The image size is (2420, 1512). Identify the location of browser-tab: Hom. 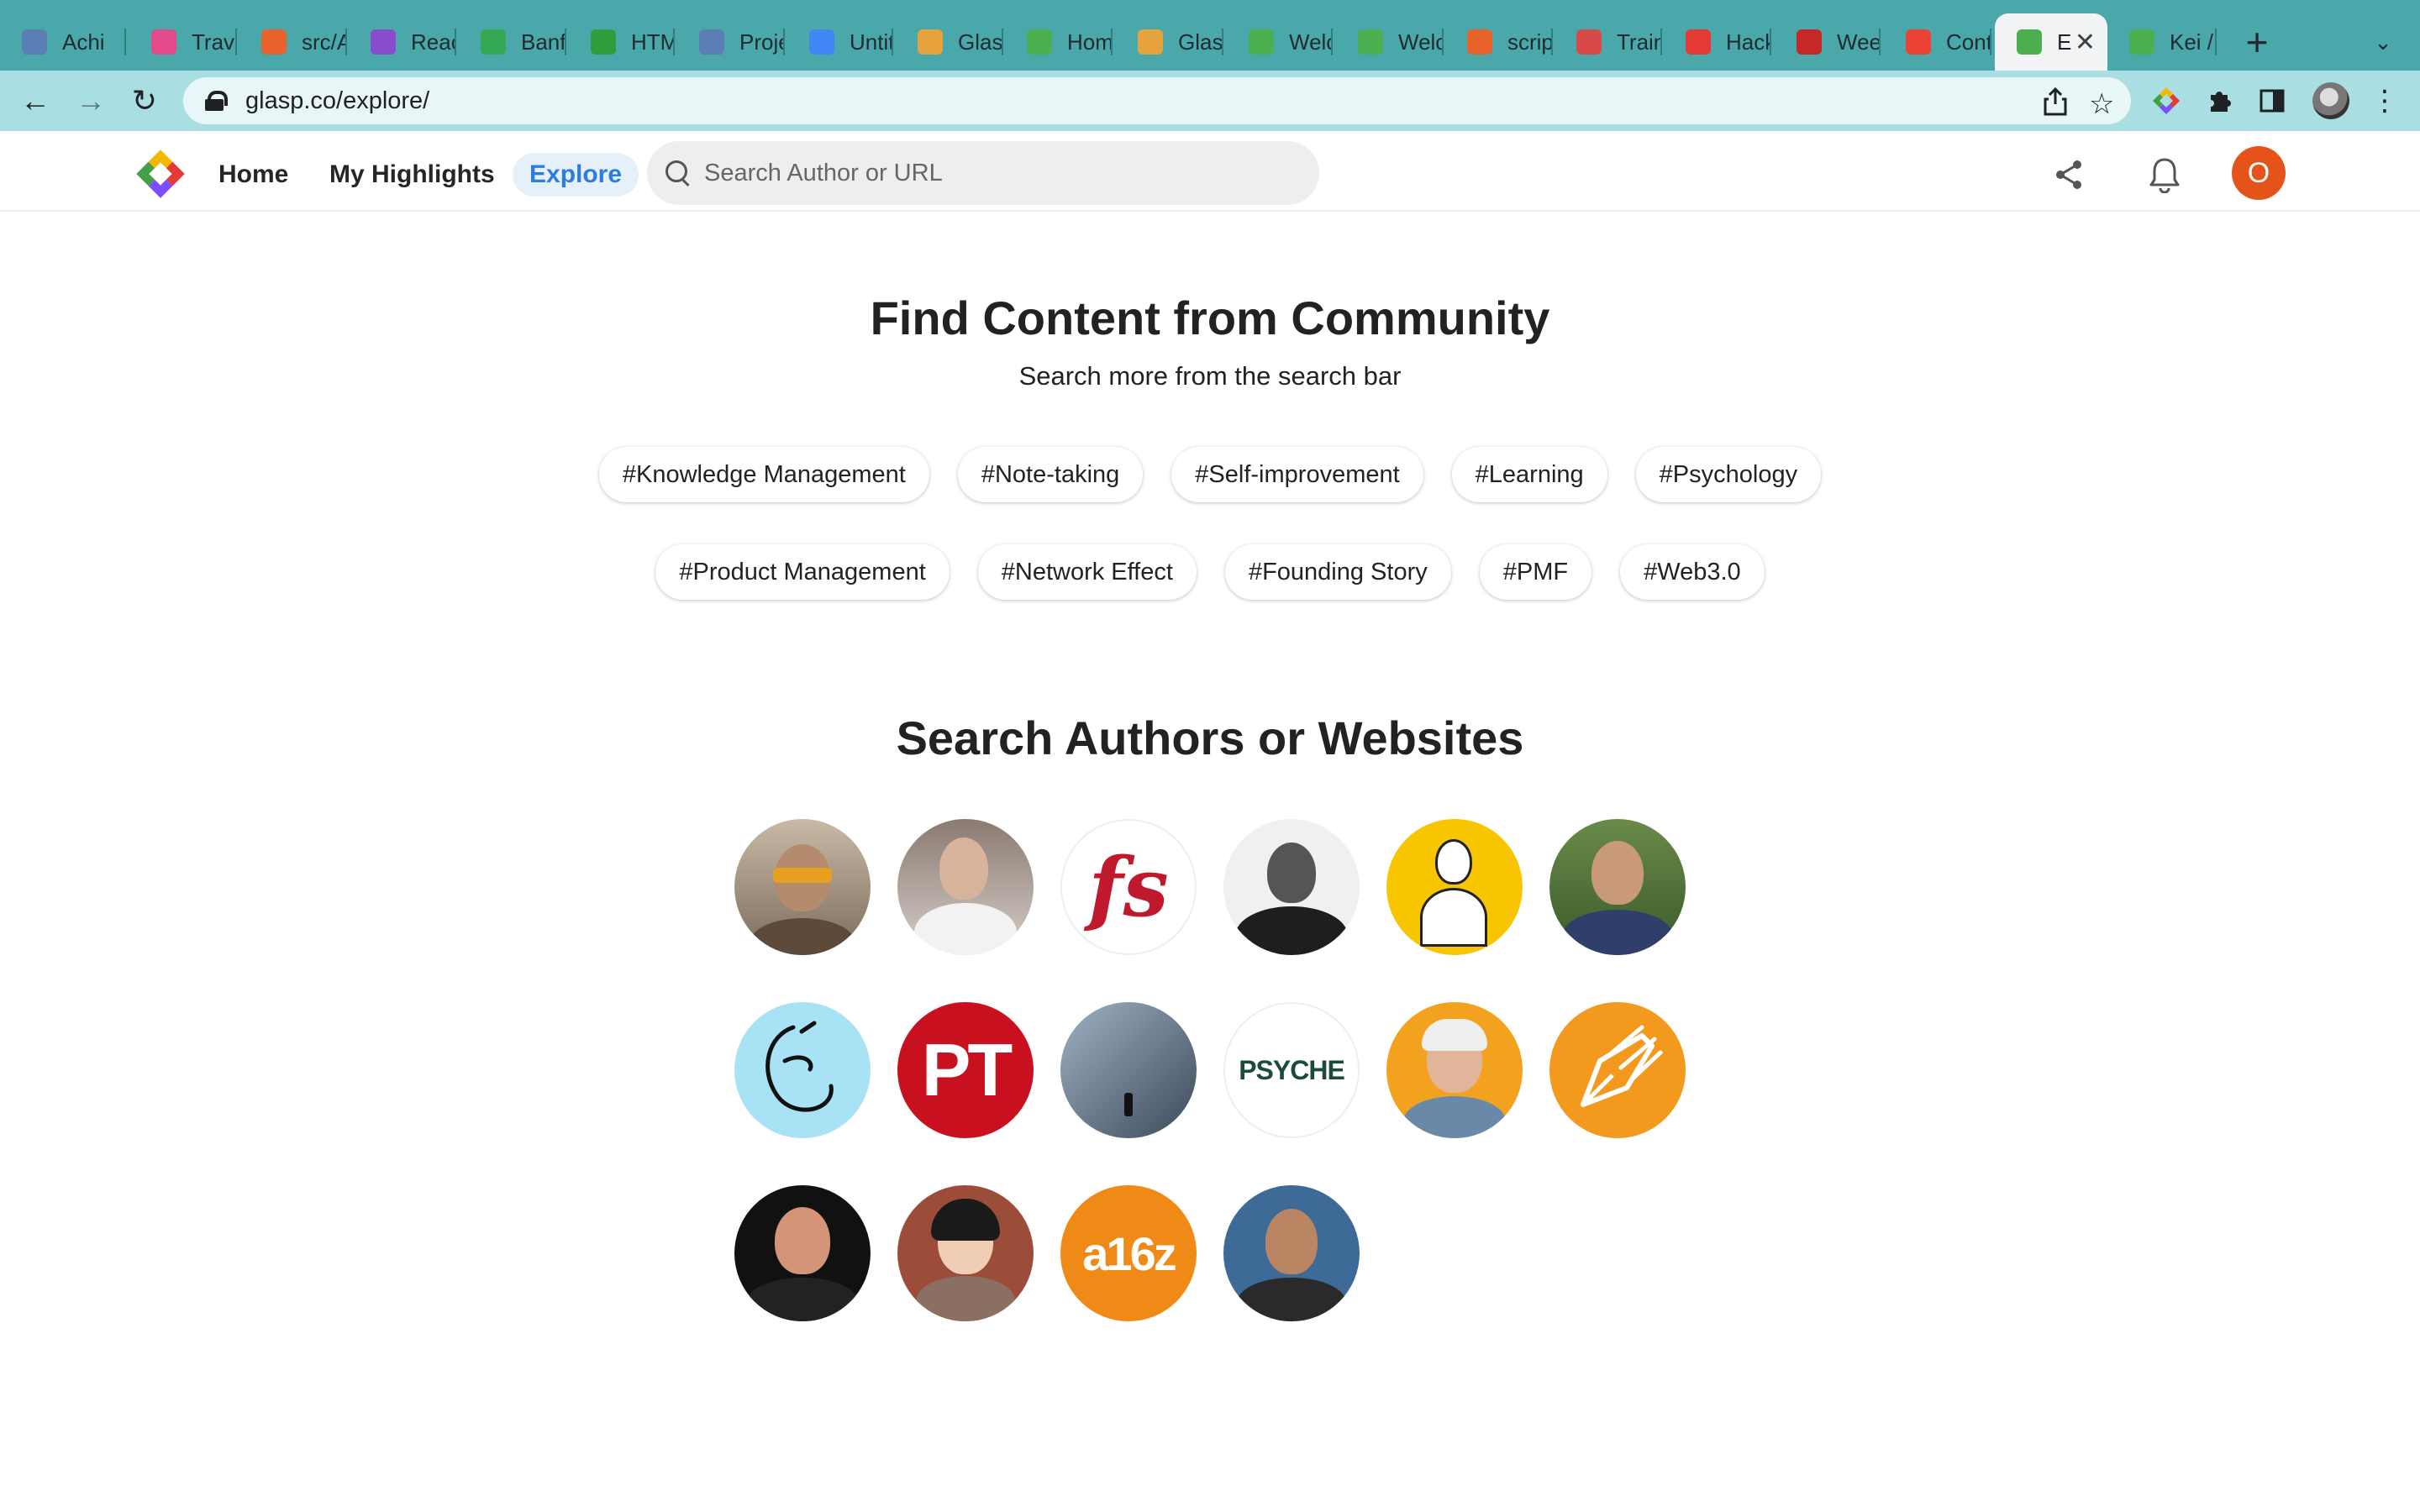
(1059, 42).